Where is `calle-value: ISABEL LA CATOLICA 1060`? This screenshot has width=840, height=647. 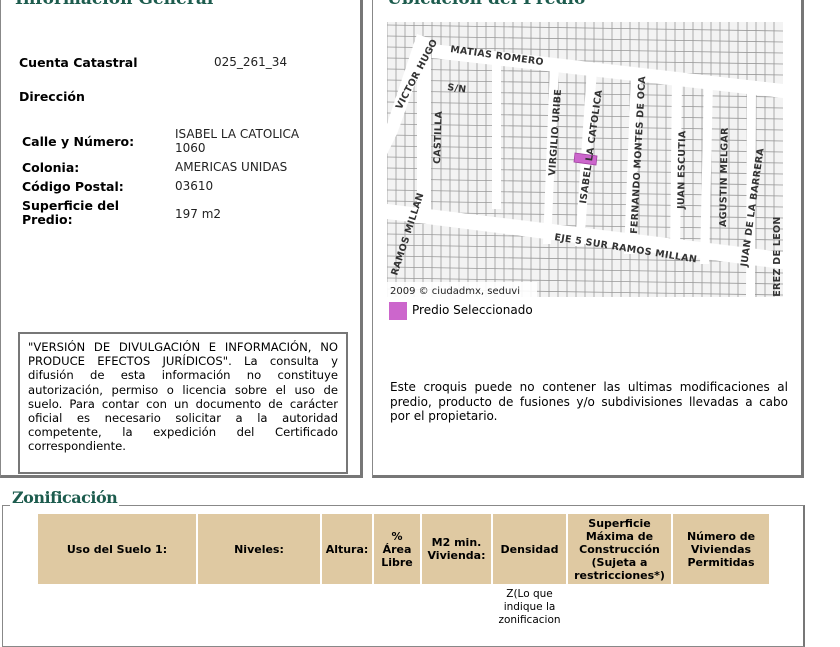 calle-value: ISABEL LA CATOLICA 1060 is located at coordinates (237, 141).